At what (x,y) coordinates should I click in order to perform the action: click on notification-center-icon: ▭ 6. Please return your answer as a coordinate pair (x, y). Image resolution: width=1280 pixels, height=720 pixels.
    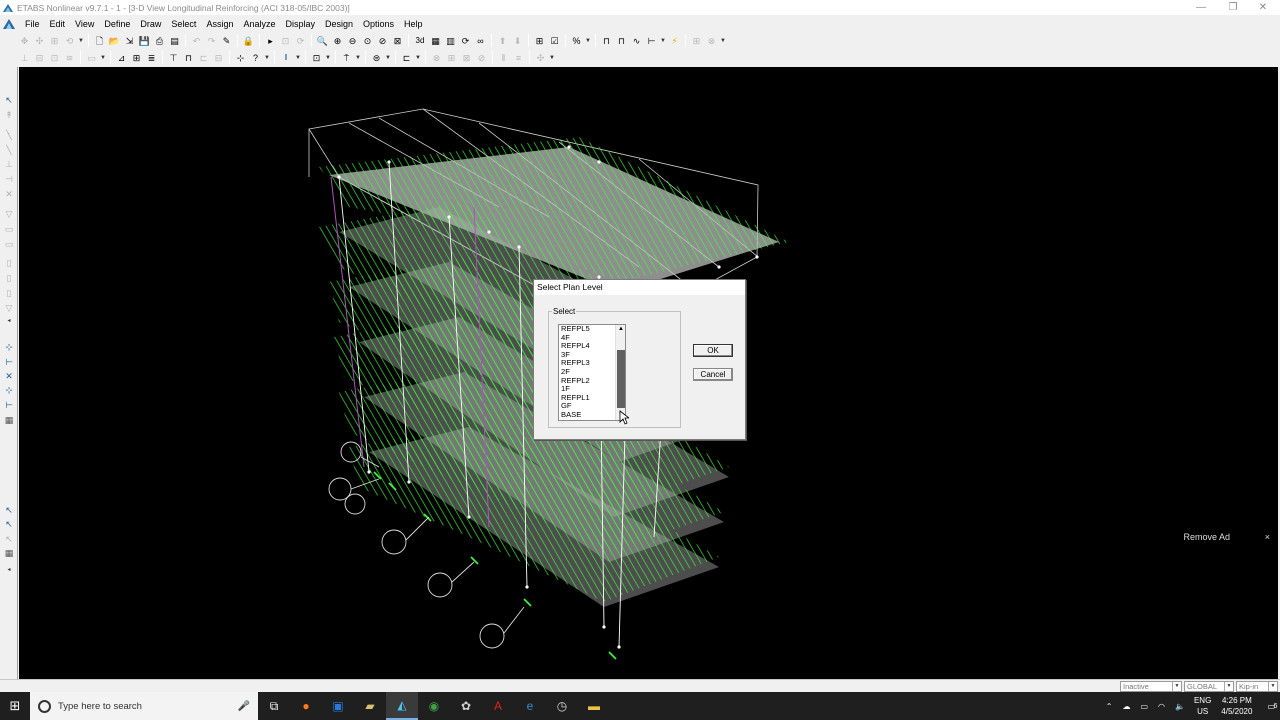
    Looking at the image, I should click on (1272, 706).